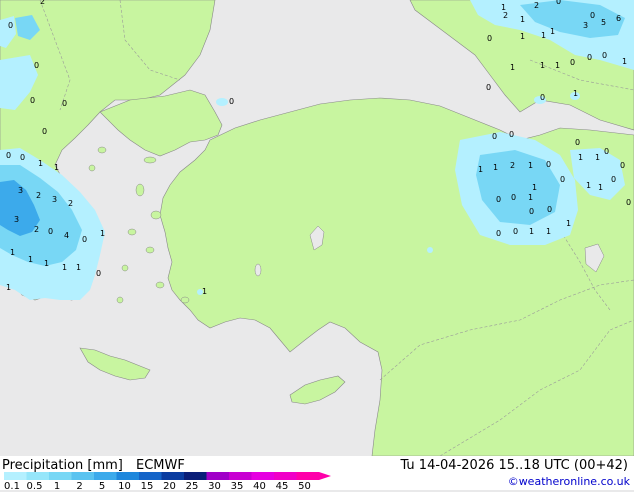 Image resolution: width=634 pixels, height=492 pixels. Describe the element at coordinates (62, 465) in the screenshot. I see `product-title: Precipitation [mm]` at that location.